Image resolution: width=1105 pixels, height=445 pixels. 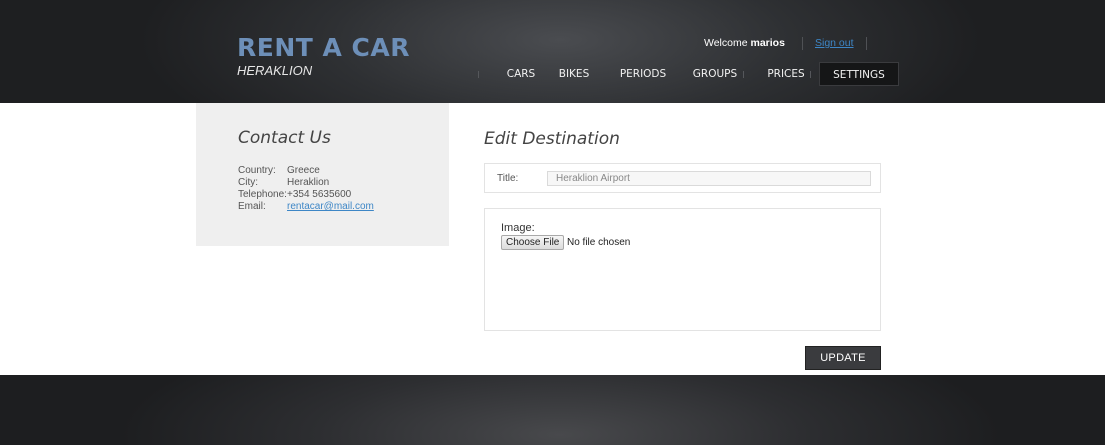 I want to click on contact-value: +354 5635600, so click(x=319, y=194).